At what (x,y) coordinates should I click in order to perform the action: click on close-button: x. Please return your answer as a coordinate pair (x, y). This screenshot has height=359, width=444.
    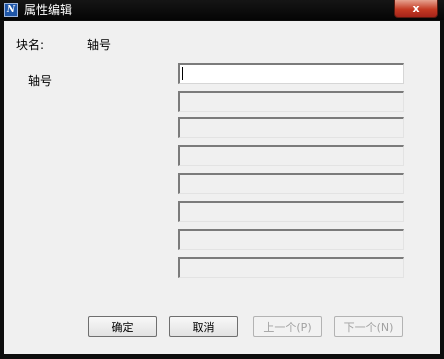
    Looking at the image, I should click on (416, 9).